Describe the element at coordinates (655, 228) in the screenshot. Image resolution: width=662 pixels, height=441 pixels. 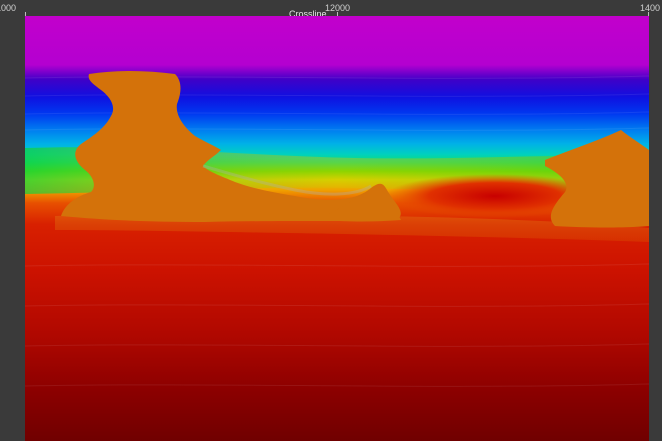
I see `right-margin` at that location.